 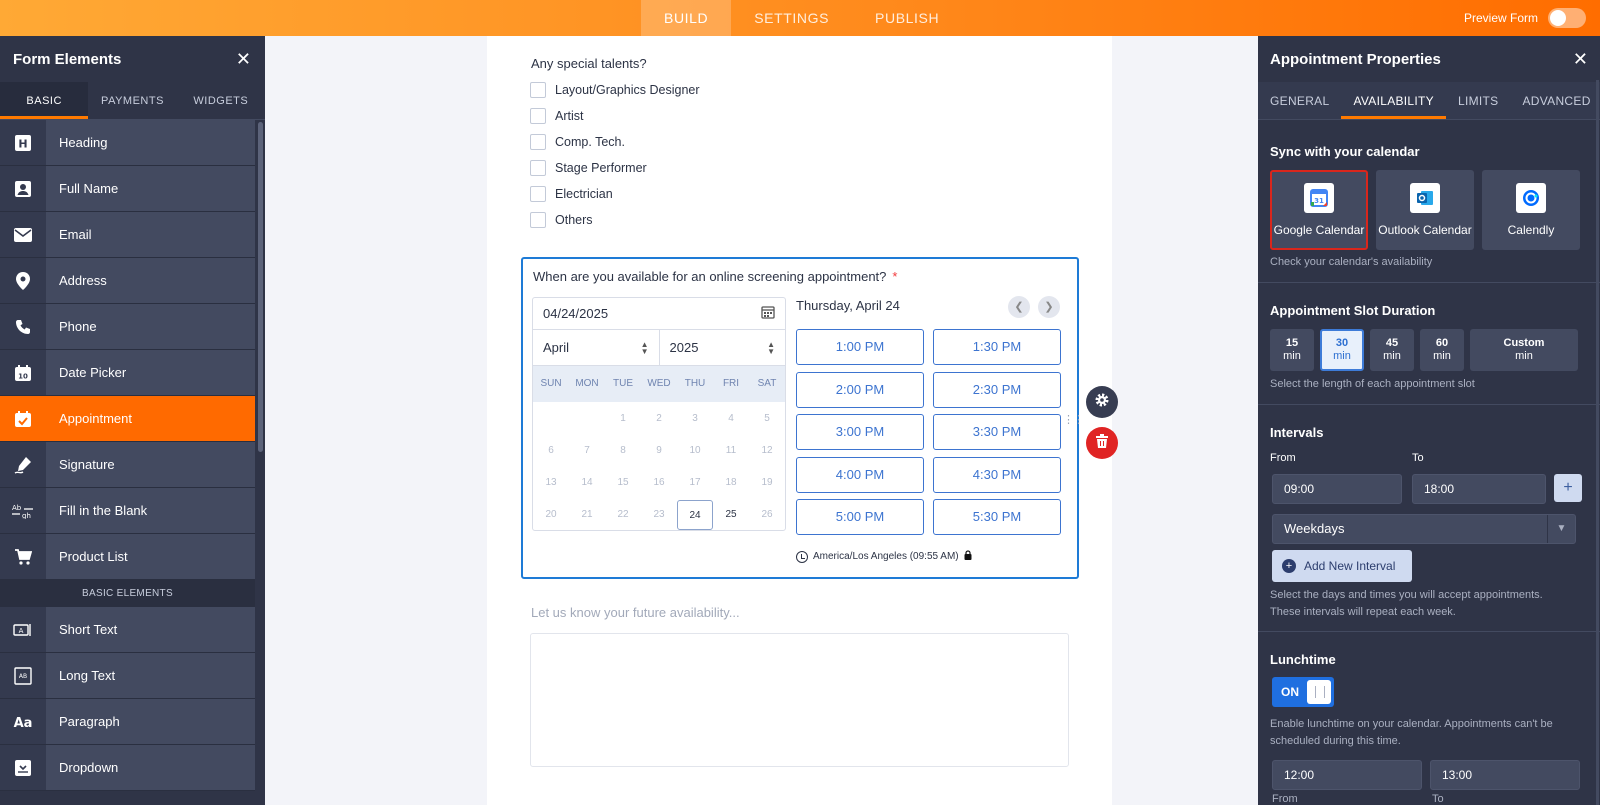 I want to click on element-label: Long Text, so click(x=150, y=675).